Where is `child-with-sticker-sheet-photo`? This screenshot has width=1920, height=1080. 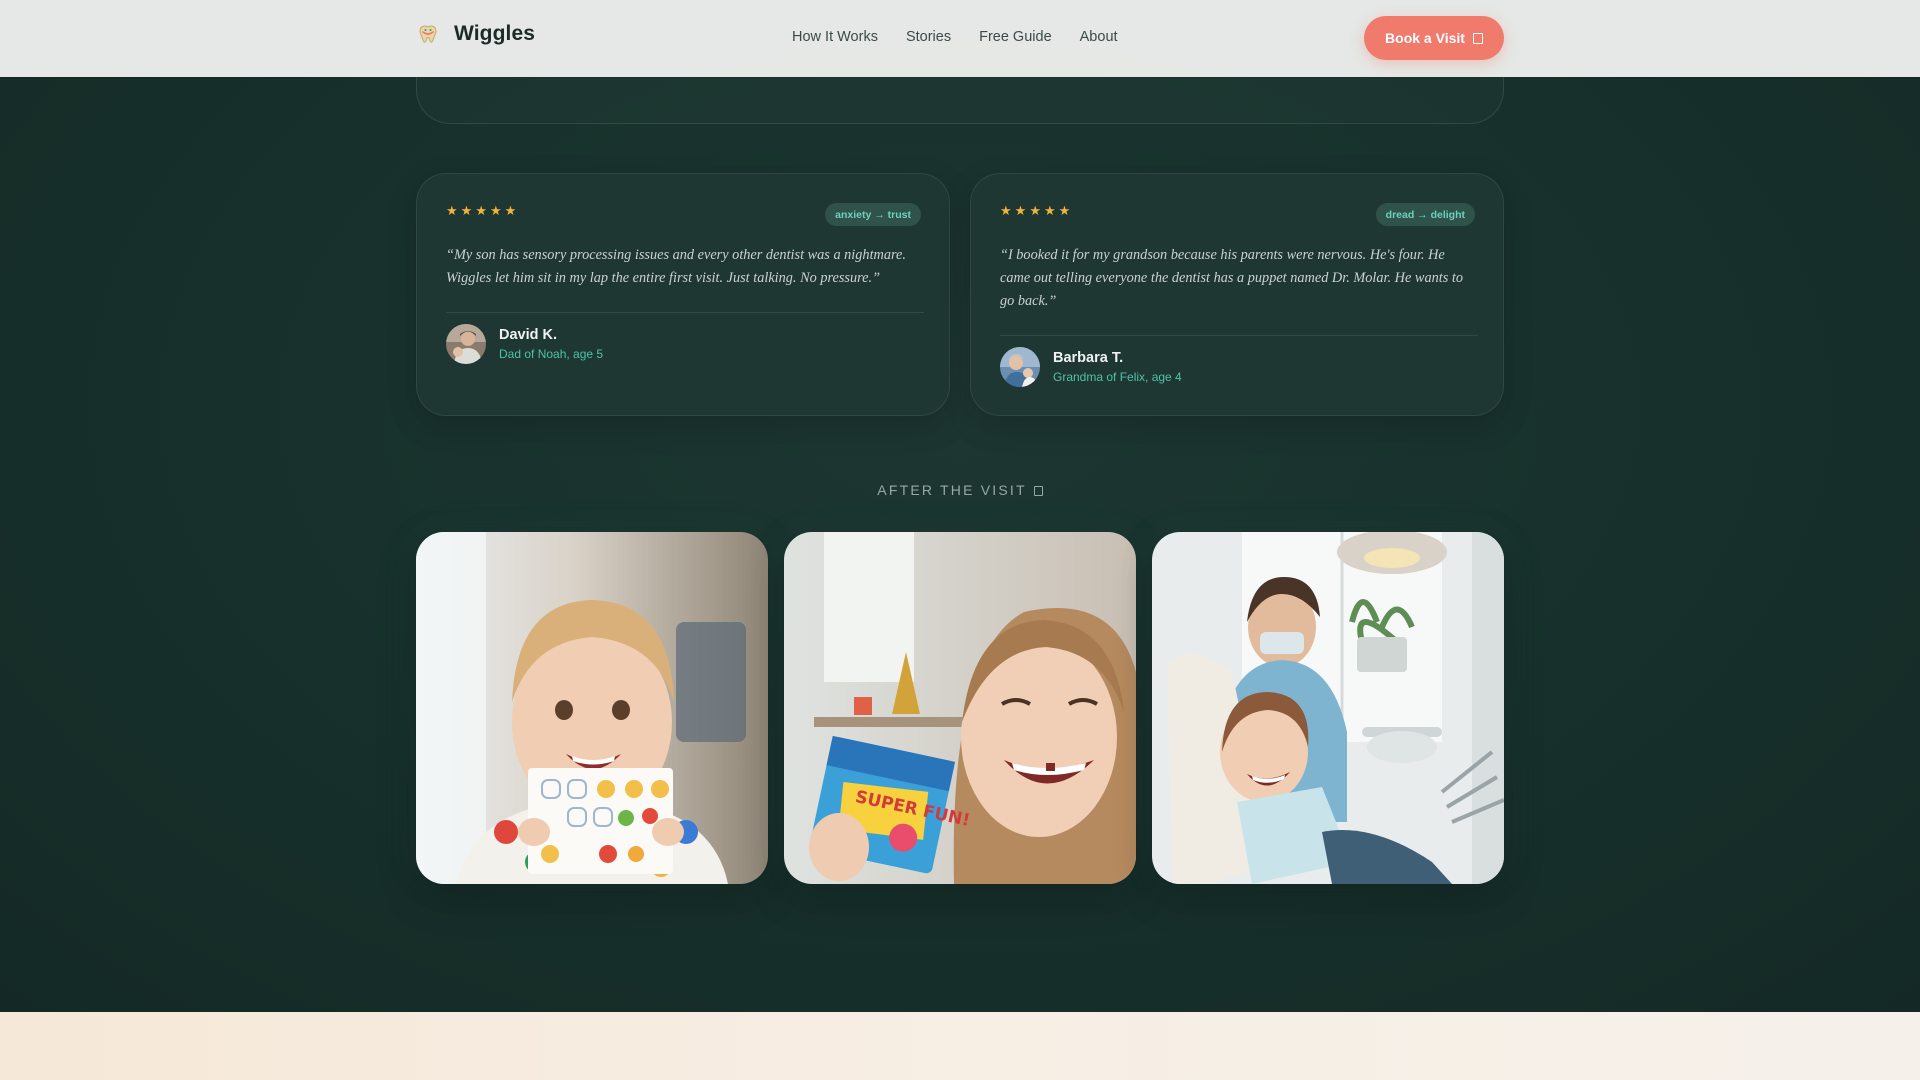 child-with-sticker-sheet-photo is located at coordinates (592, 708).